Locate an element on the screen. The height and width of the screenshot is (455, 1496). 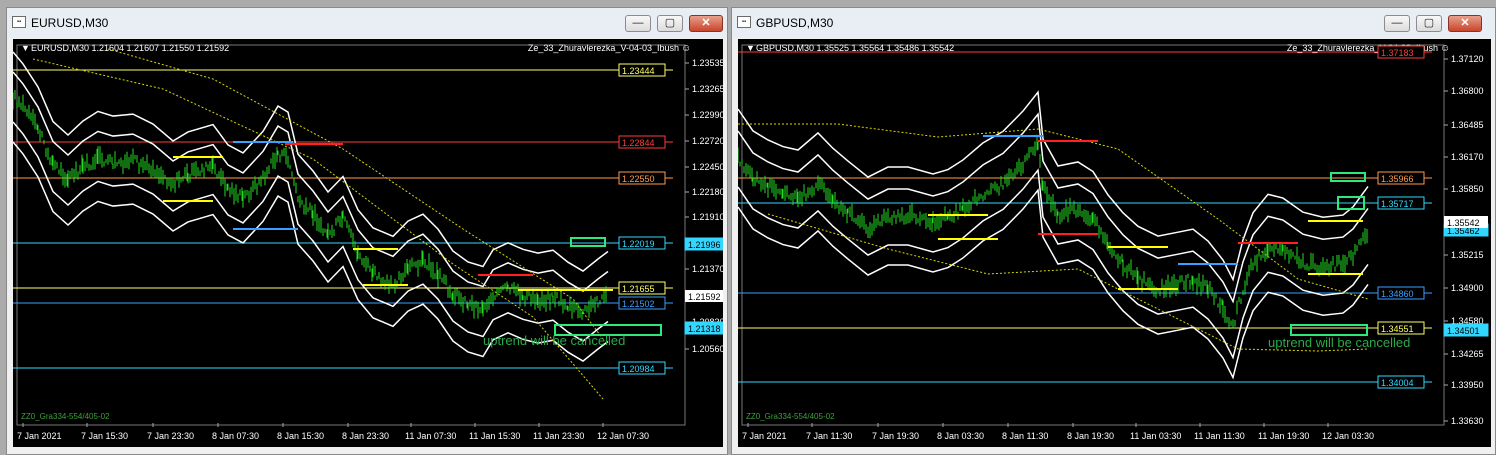
x-tick-label: 7 Jan 11:30 is located at coordinates (829, 436).